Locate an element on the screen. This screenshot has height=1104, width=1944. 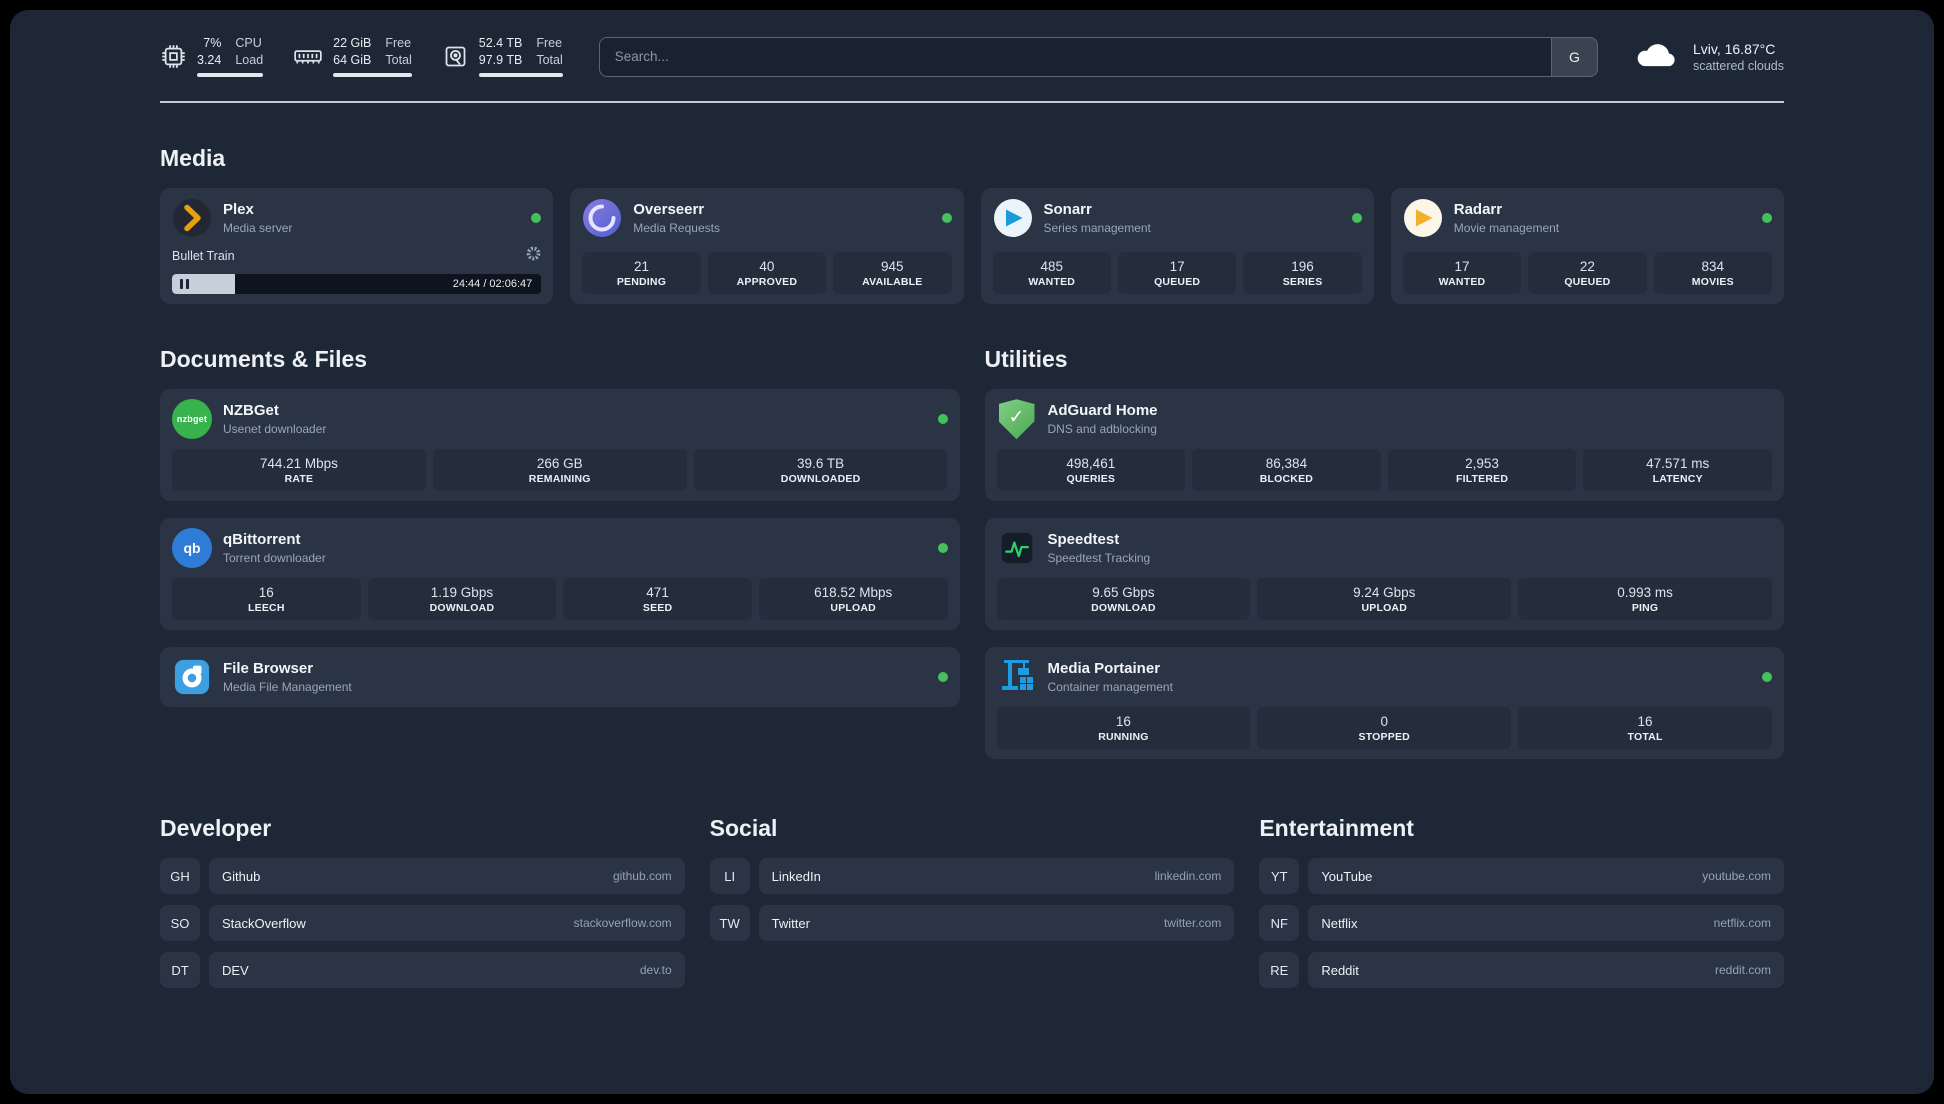
qbittorrent-icon: qb is located at coordinates (192, 548).